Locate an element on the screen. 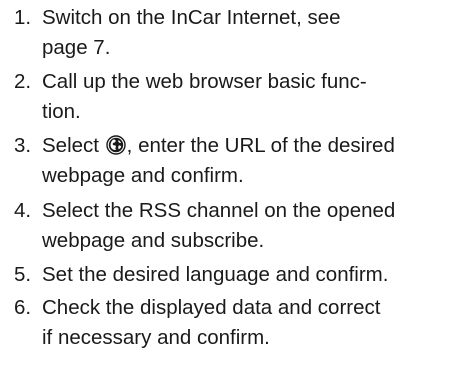  step-number: 4. is located at coordinates (23, 210).